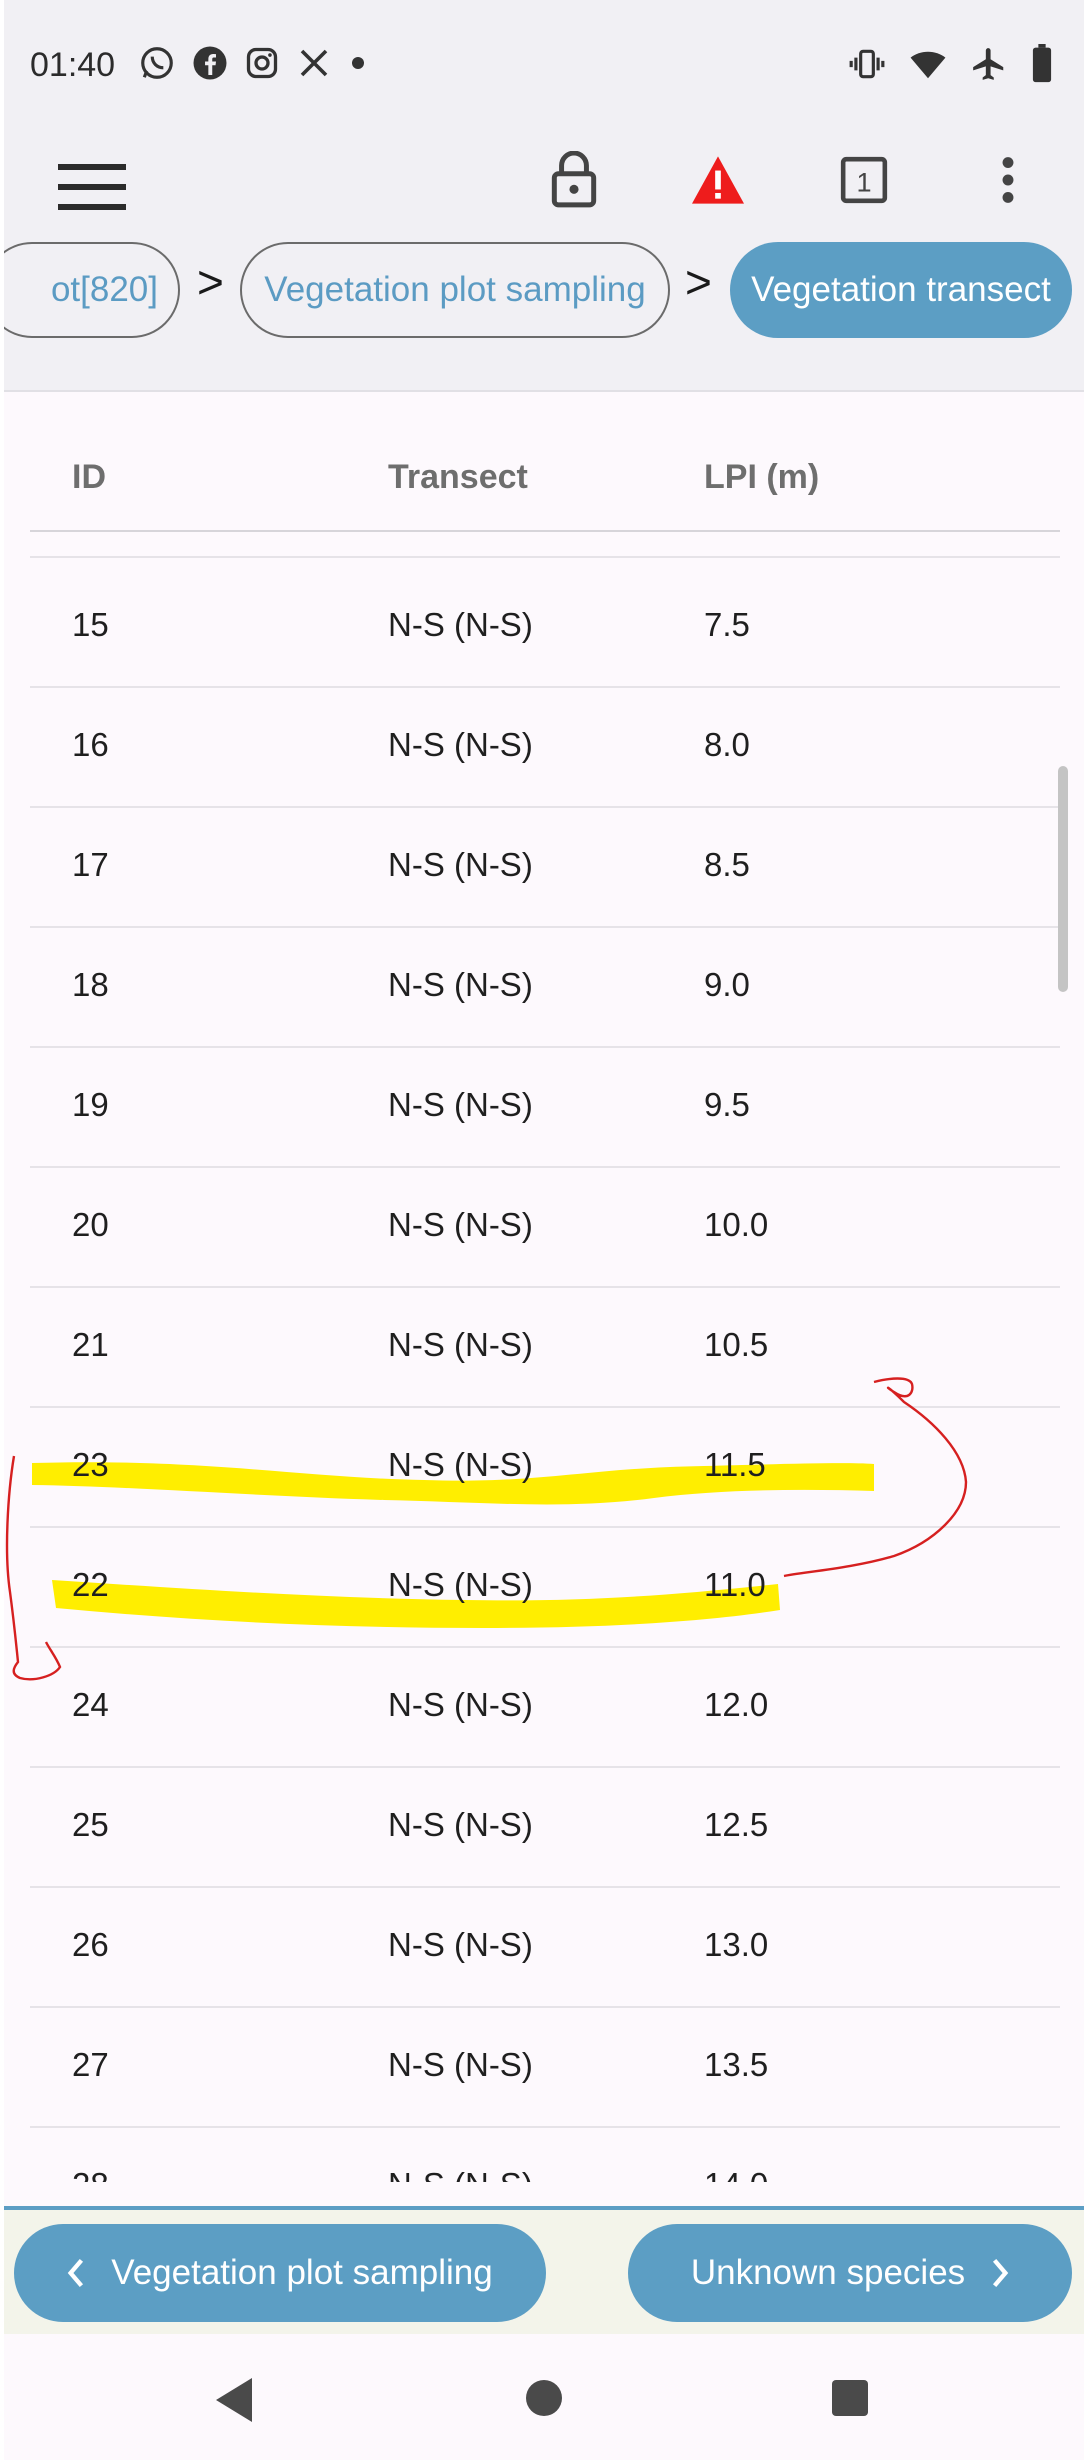  I want to click on table-row: 21 N-S (N-S) 10.5, so click(545, 1347).